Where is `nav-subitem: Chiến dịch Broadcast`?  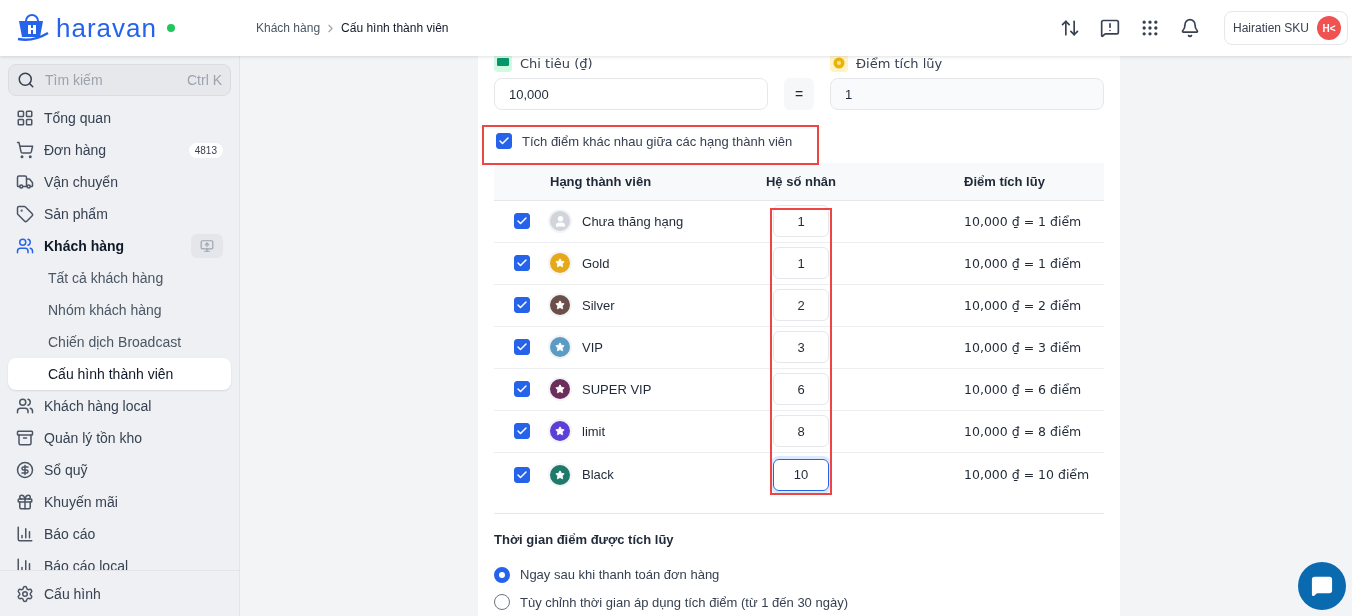 nav-subitem: Chiến dịch Broadcast is located at coordinates (119, 342).